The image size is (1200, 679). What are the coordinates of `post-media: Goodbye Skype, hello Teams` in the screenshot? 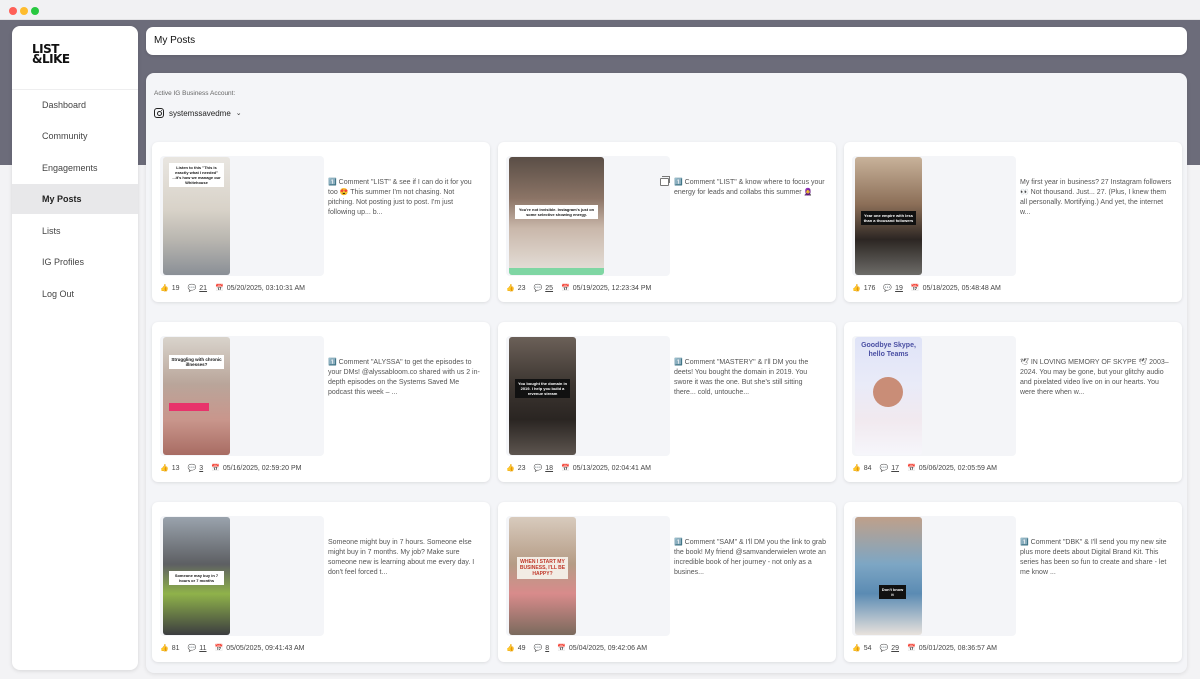 It's located at (934, 396).